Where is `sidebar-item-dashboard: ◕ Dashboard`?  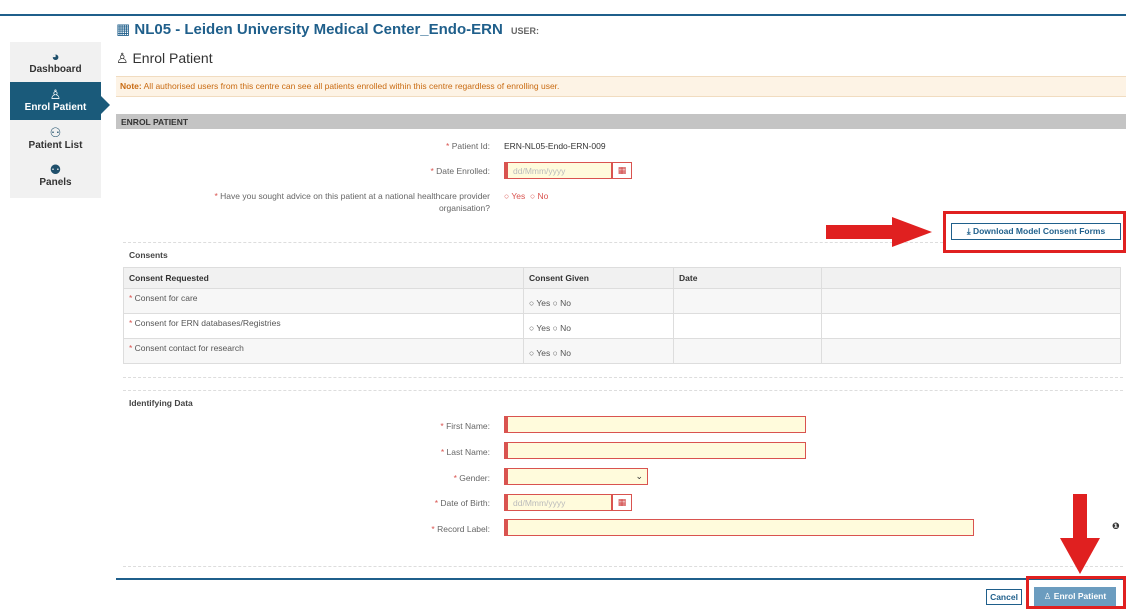
sidebar-item-dashboard: ◕ Dashboard is located at coordinates (55, 65).